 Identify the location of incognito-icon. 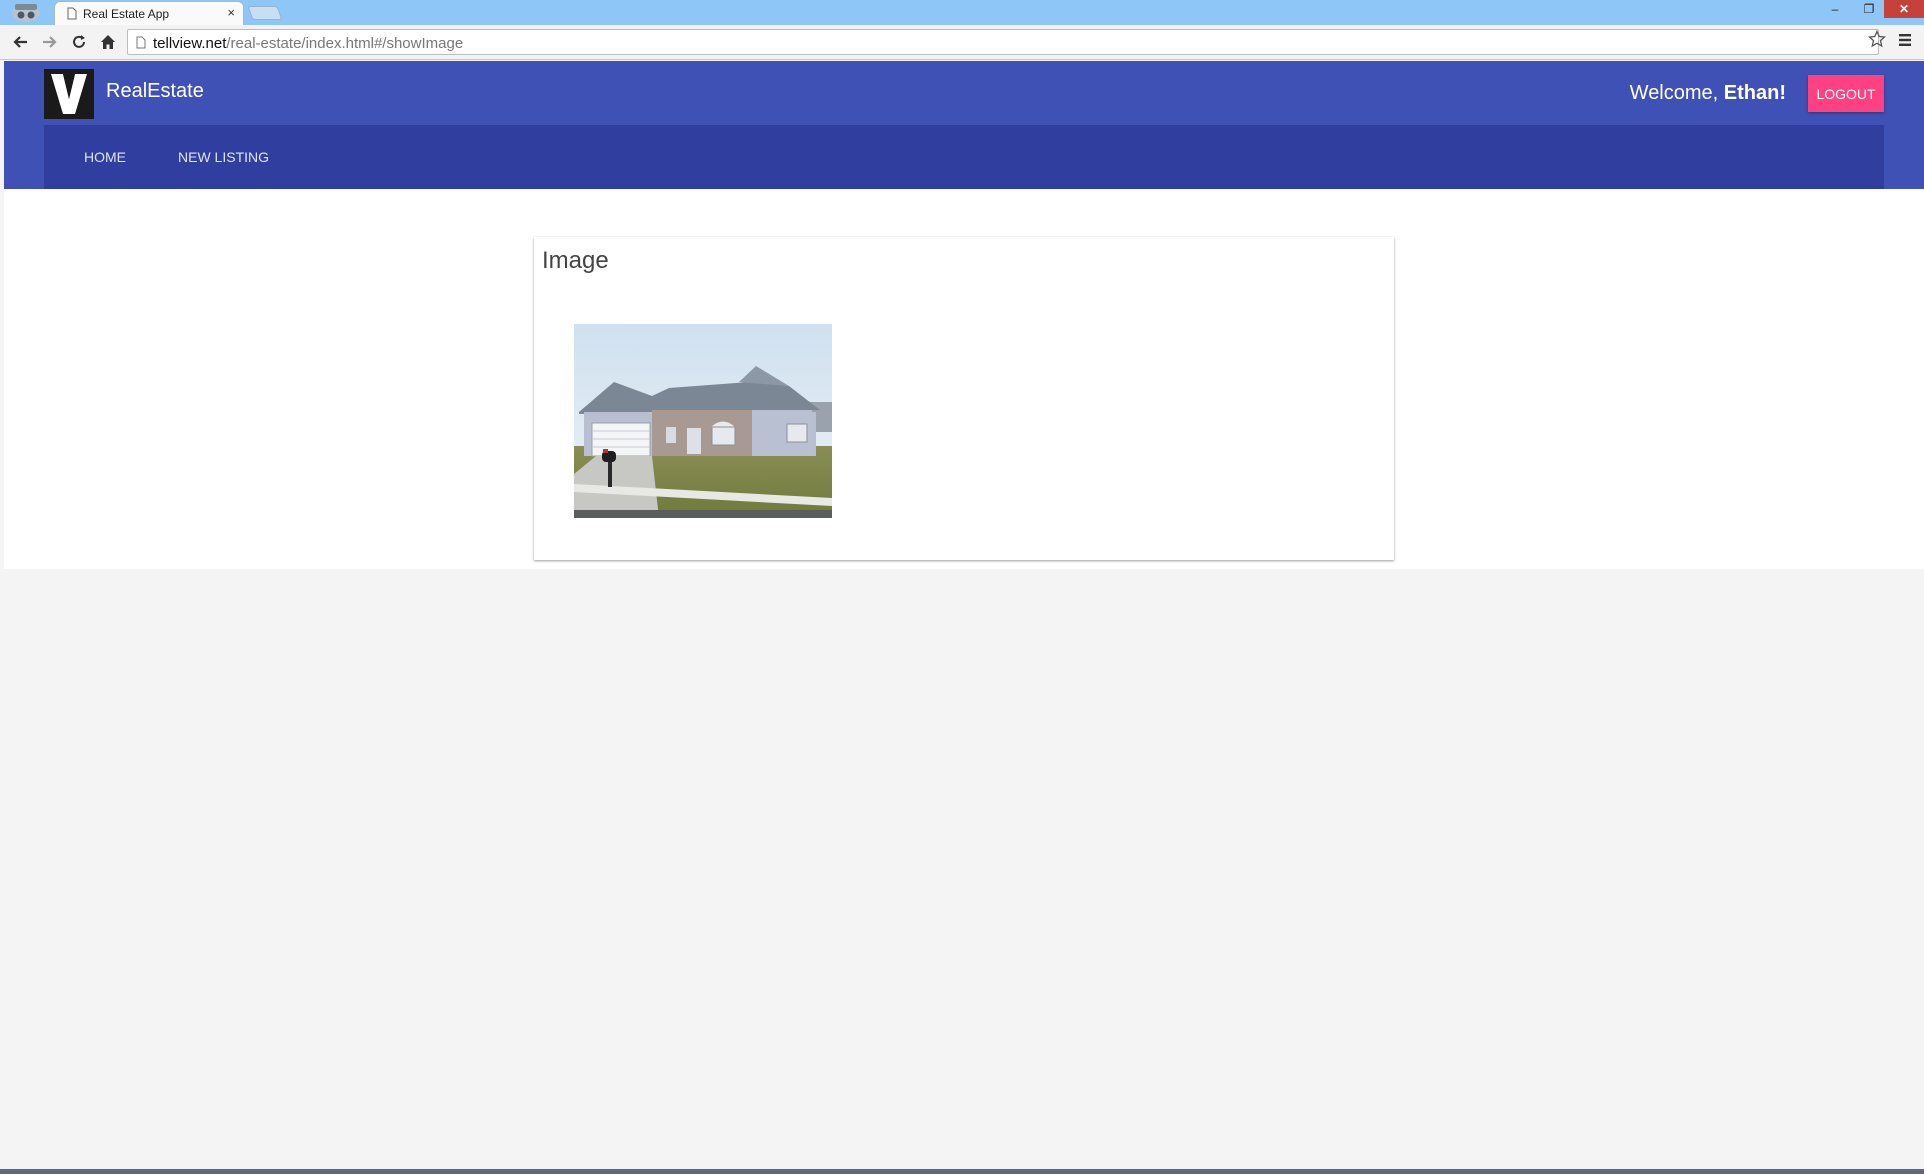
(26, 13).